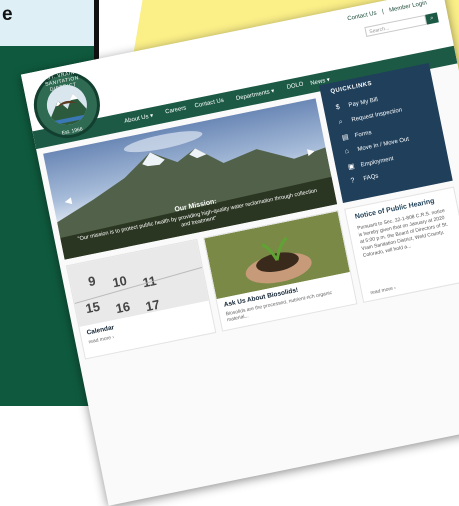 This screenshot has width=459, height=506. I want to click on svg-text: 16, so click(122, 308).